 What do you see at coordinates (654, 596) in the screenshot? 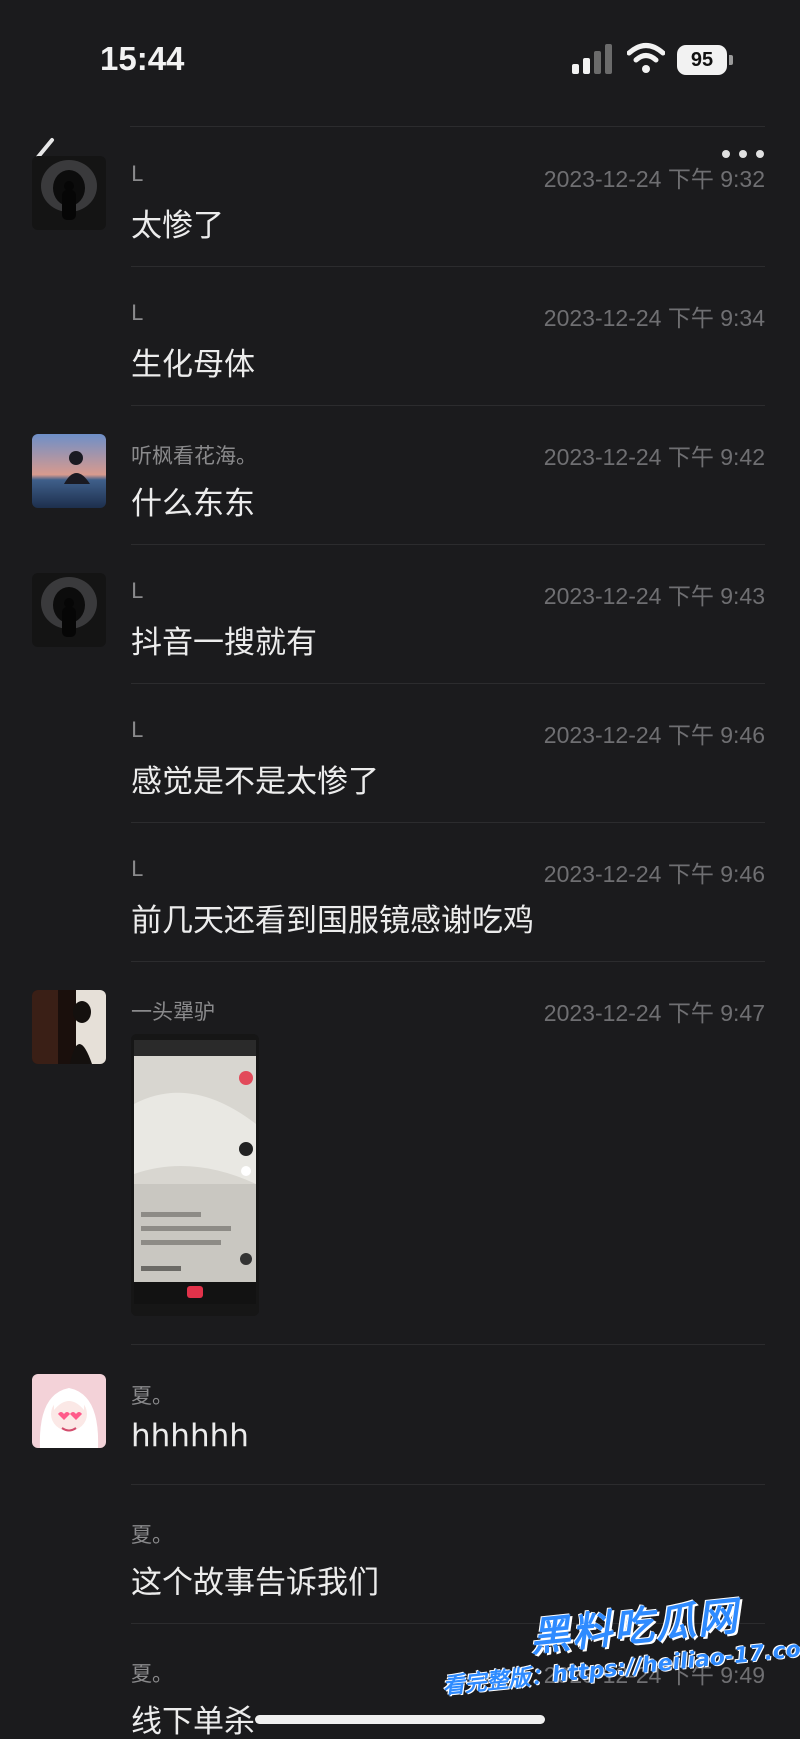
I see `timestamp: 2023-12-24 下午 9:43` at bounding box center [654, 596].